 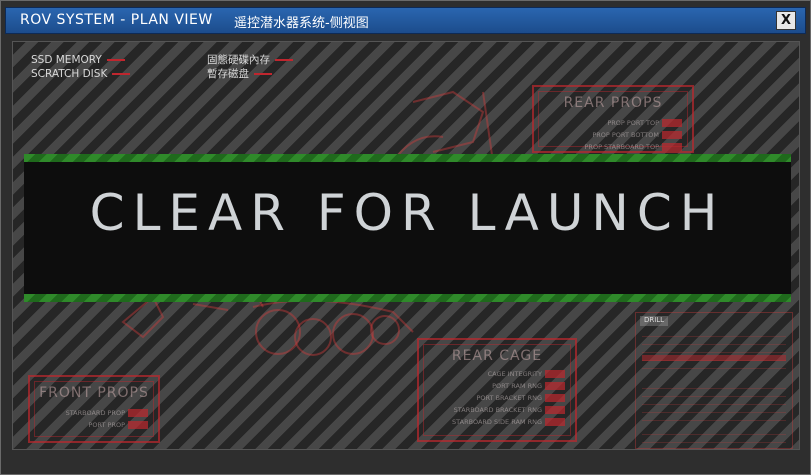 I want to click on legend-english: SSD MEMORY SCRATCH DISK, so click(x=81, y=67).